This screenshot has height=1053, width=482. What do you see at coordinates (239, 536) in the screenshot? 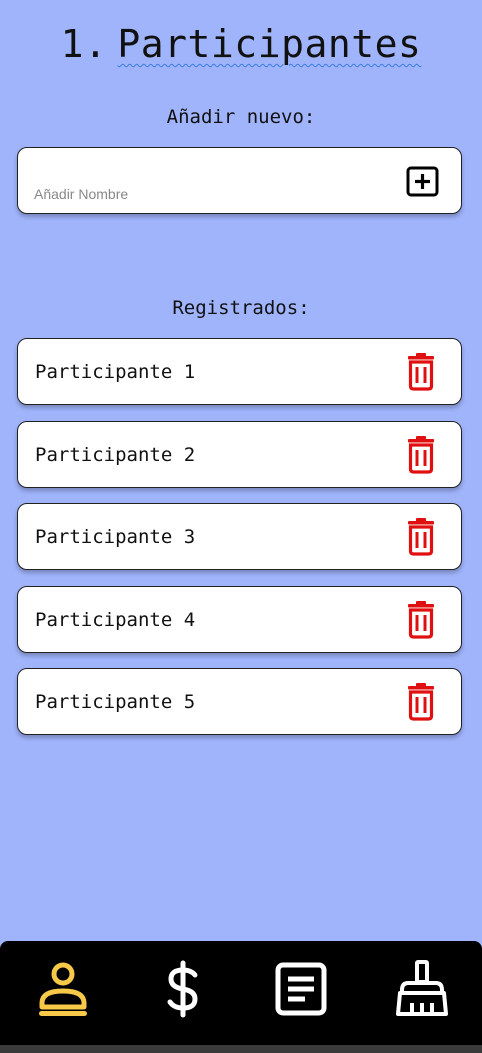
I see `participant-row: Participante 3` at bounding box center [239, 536].